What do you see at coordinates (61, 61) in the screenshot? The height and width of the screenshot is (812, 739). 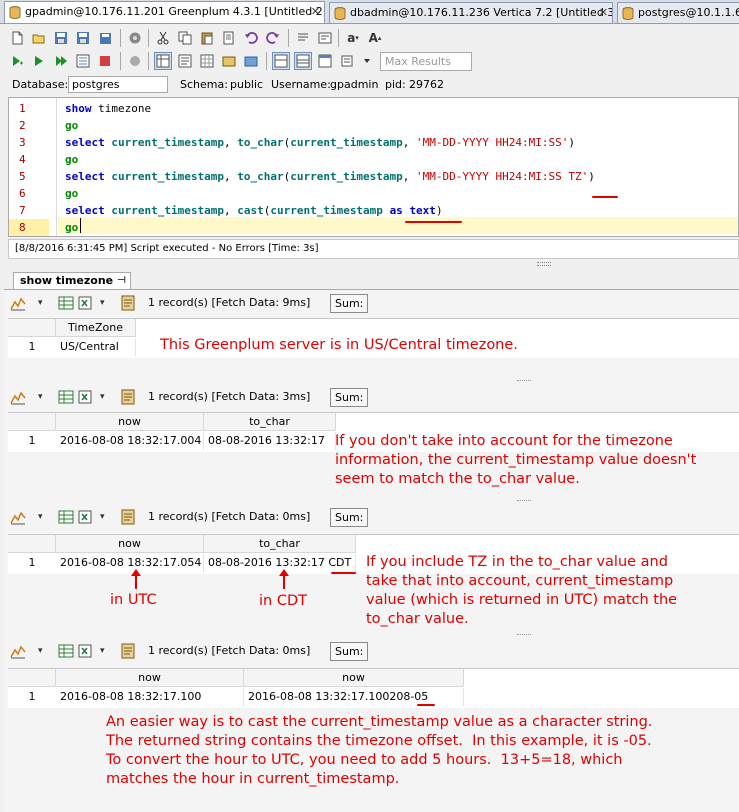 I see `execute-current-icon` at bounding box center [61, 61].